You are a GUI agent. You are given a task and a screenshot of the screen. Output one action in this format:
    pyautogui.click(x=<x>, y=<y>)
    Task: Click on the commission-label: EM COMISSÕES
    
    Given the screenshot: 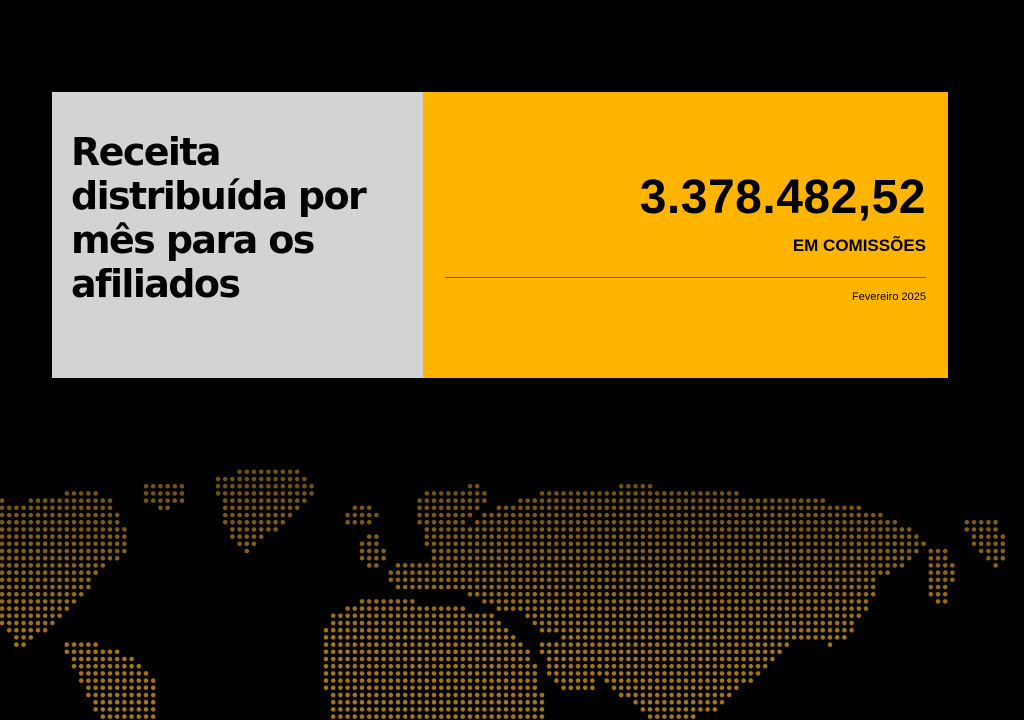 What is the action you would take?
    pyautogui.click(x=859, y=245)
    